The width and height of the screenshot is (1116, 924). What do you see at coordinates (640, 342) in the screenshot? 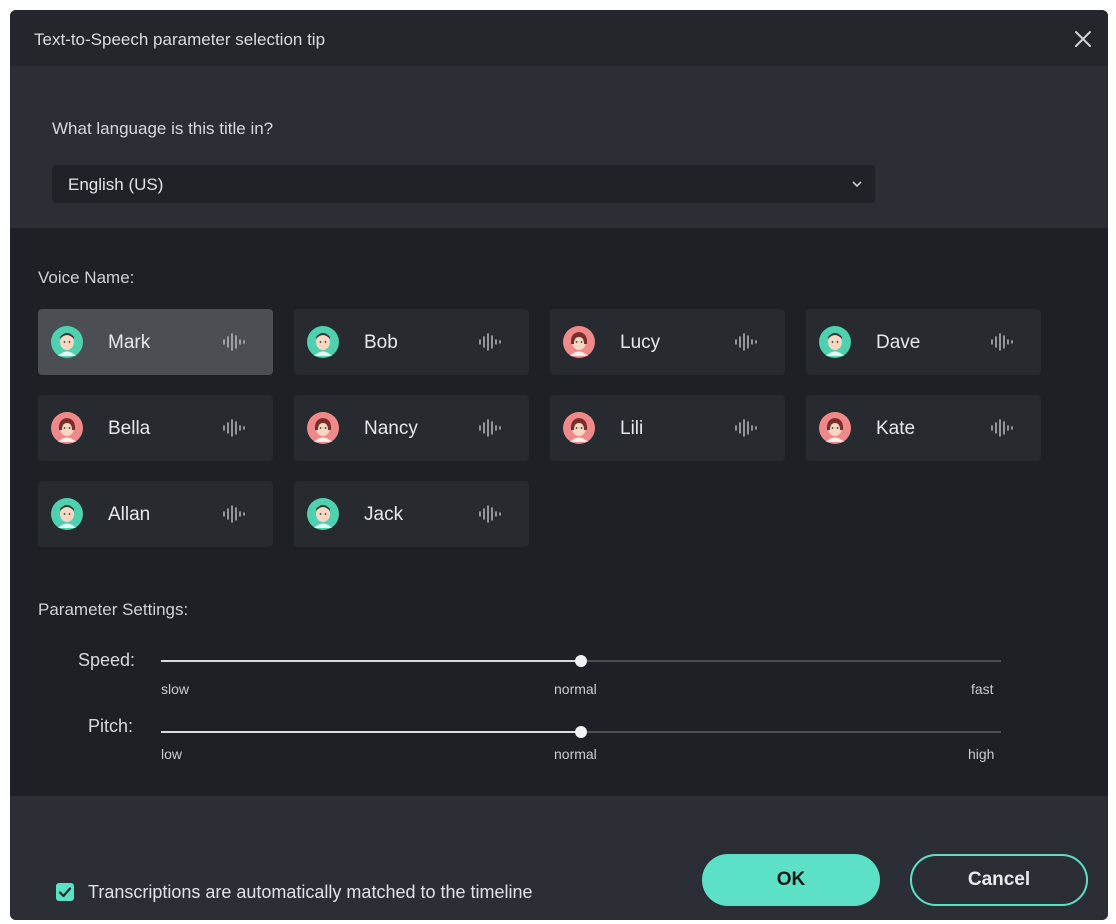
I see `voice-name: Lucy` at bounding box center [640, 342].